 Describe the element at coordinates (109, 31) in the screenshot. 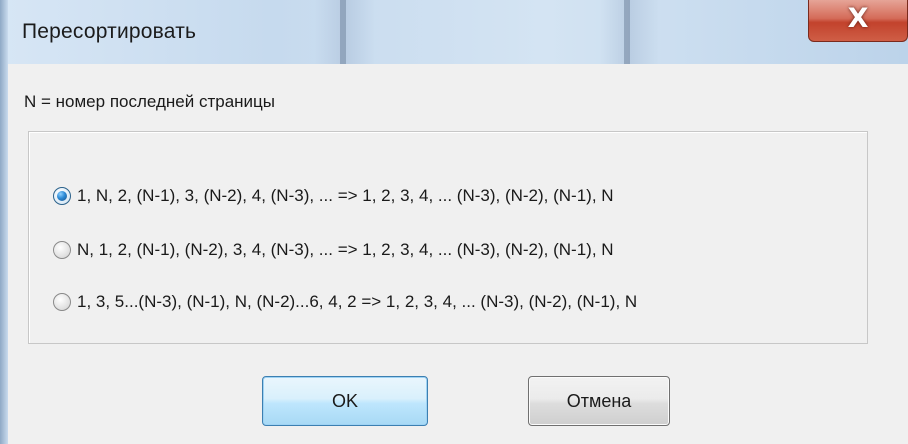

I see `window-title: Пересортировать` at that location.